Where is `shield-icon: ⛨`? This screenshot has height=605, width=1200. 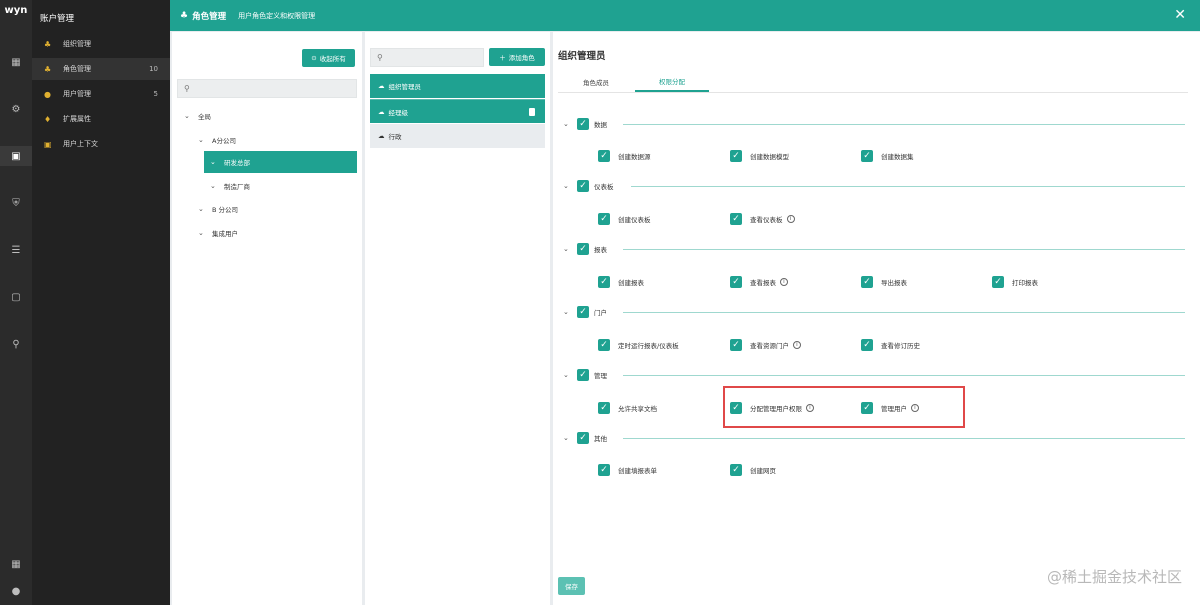 shield-icon: ⛨ is located at coordinates (16, 203).